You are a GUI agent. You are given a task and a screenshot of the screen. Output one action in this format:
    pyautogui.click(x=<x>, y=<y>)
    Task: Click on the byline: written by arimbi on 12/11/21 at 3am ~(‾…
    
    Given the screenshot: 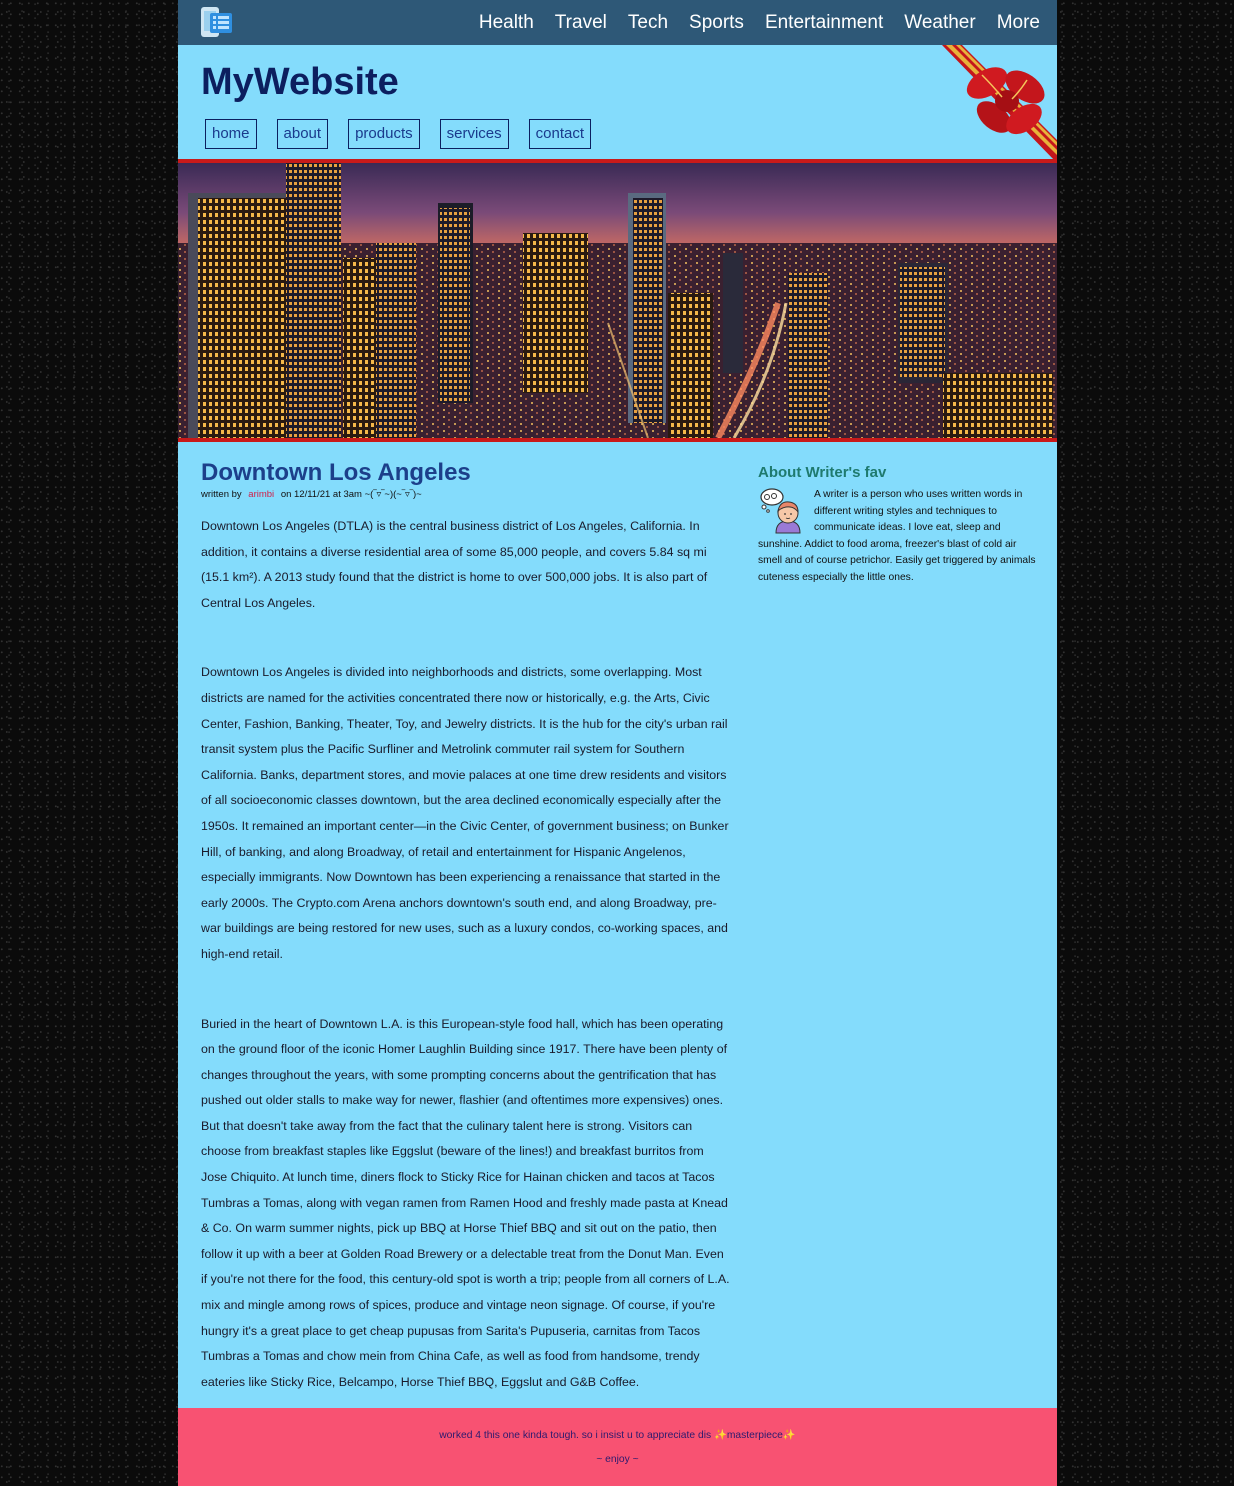 What is the action you would take?
    pyautogui.click(x=466, y=494)
    